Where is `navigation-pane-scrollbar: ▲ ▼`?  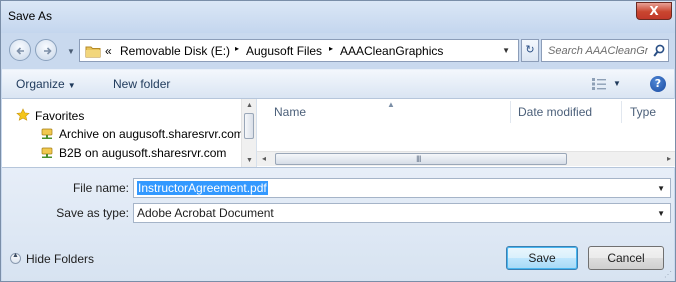 navigation-pane-scrollbar: ▲ ▼ is located at coordinates (248, 133).